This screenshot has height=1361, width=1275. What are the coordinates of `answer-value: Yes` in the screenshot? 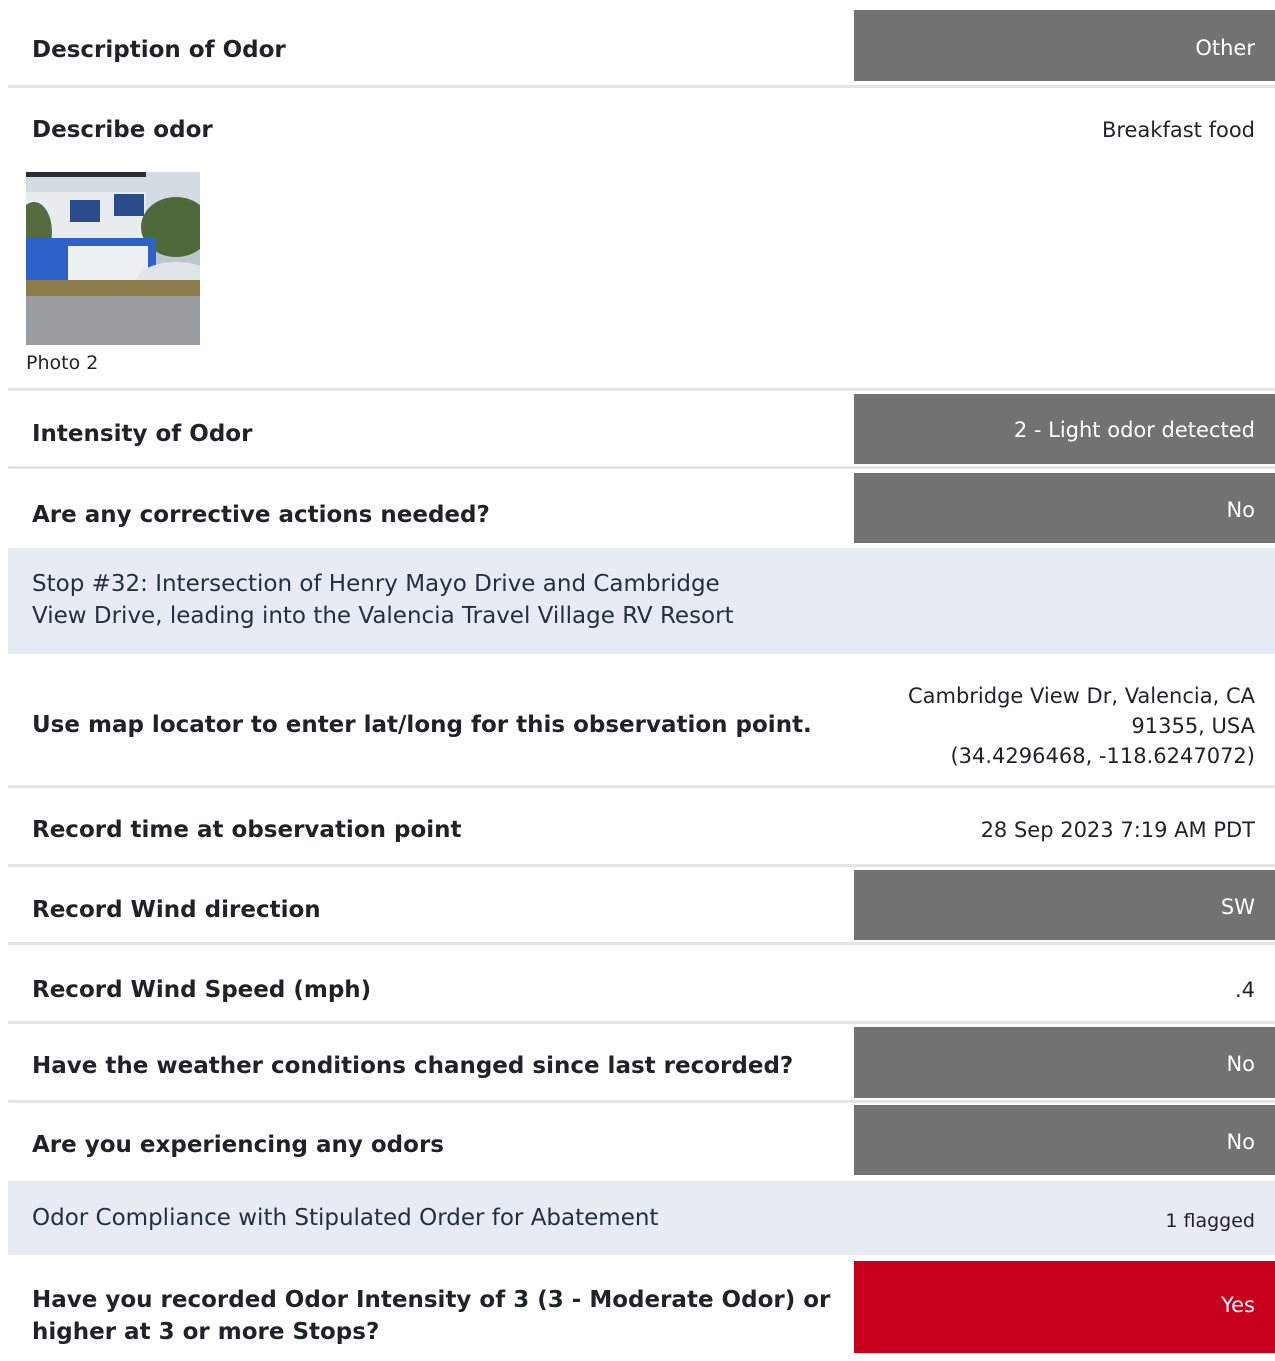 It's located at (1238, 1305).